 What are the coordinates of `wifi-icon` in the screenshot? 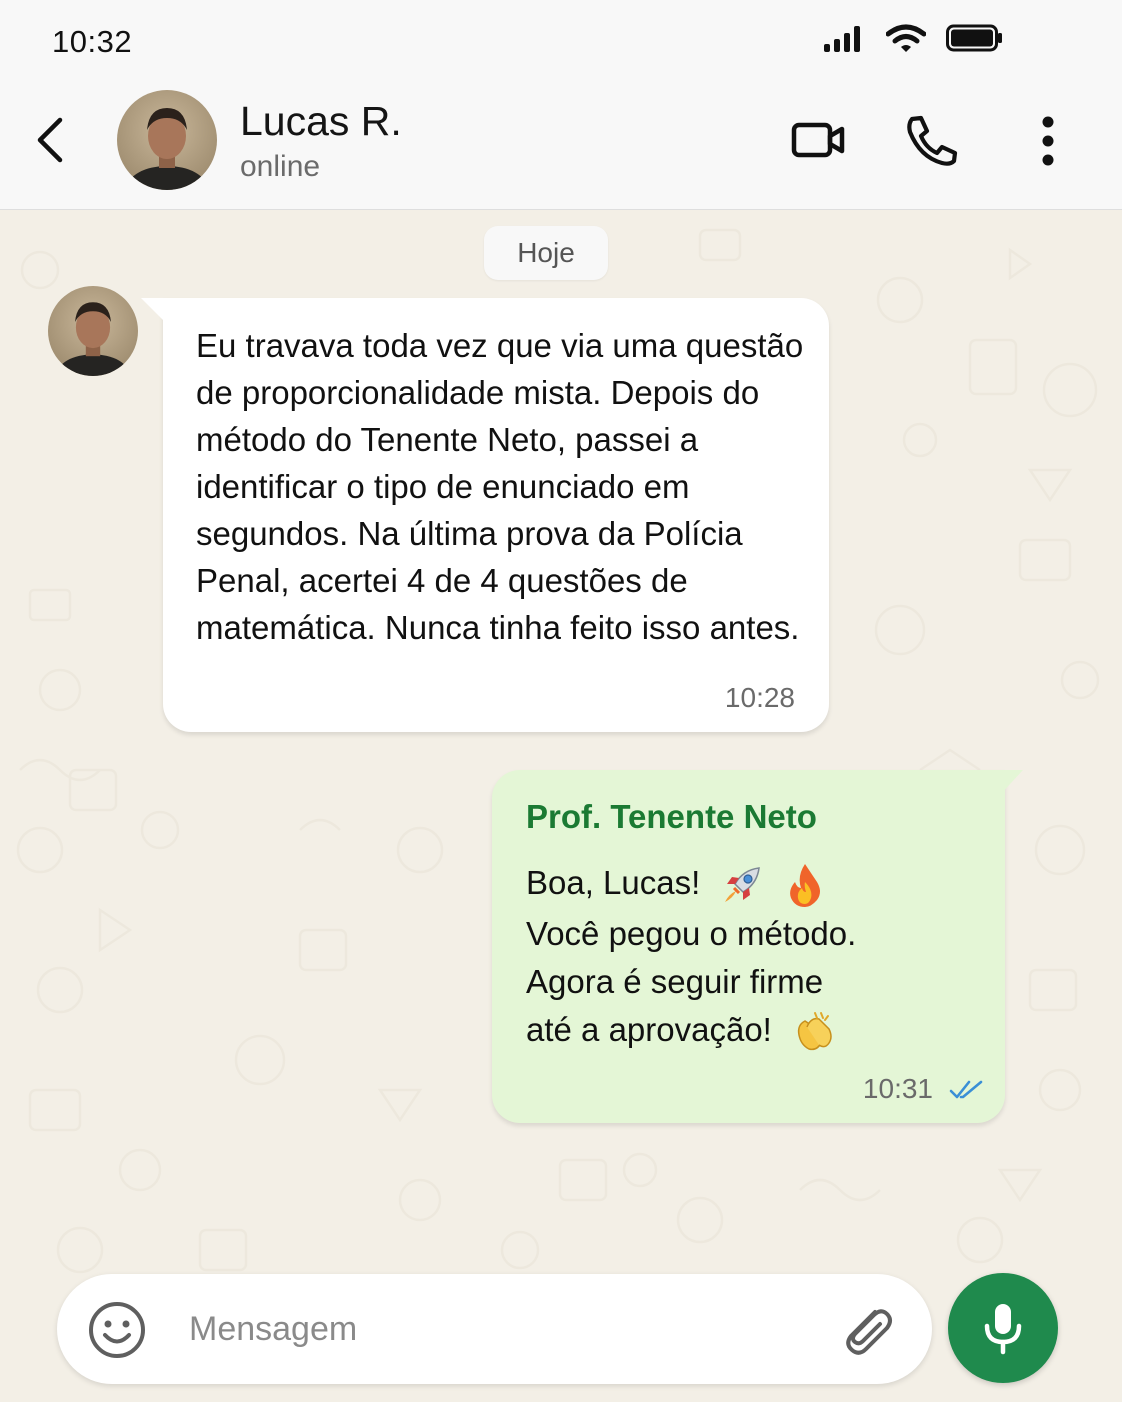 It's located at (906, 38).